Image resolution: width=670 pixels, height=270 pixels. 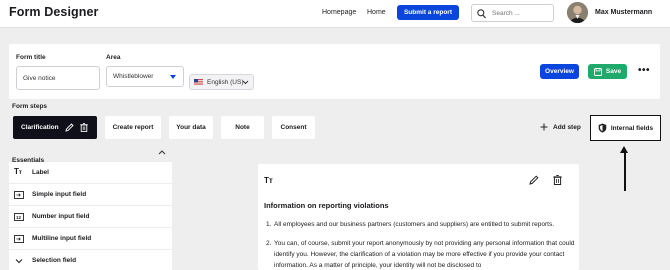 I want to click on app-title: Form Designer, so click(x=54, y=12).